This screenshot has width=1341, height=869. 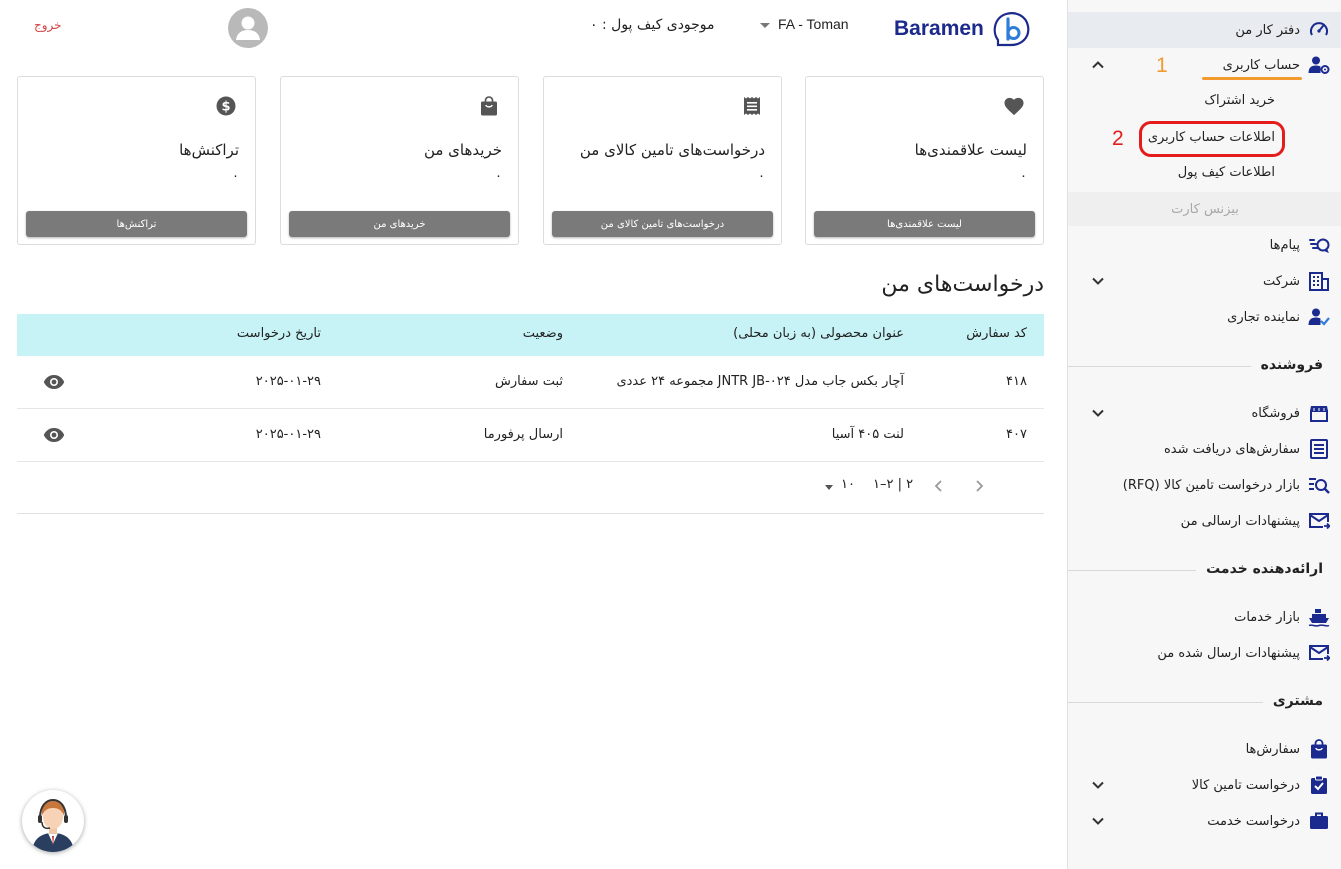 I want to click on logo-text: Baramen, so click(x=939, y=28).